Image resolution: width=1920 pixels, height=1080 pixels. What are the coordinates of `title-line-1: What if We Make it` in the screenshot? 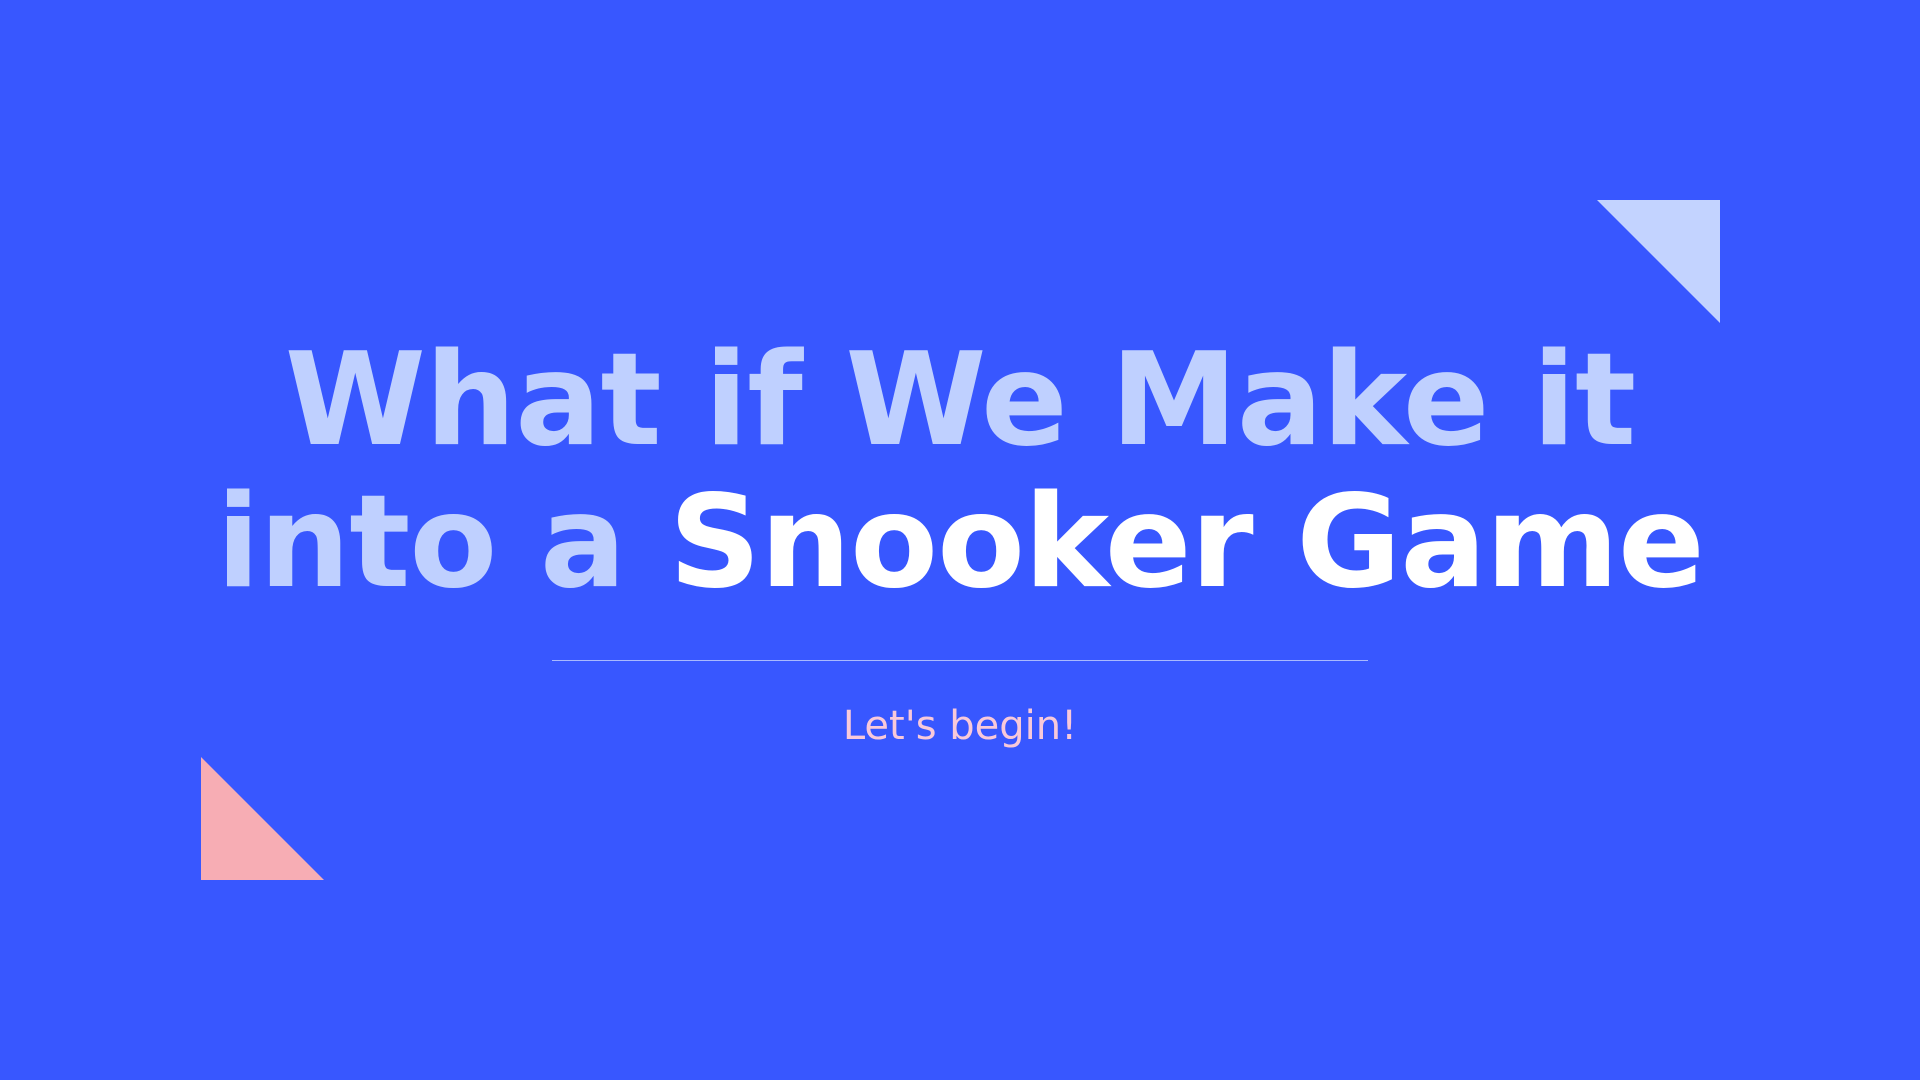 It's located at (960, 401).